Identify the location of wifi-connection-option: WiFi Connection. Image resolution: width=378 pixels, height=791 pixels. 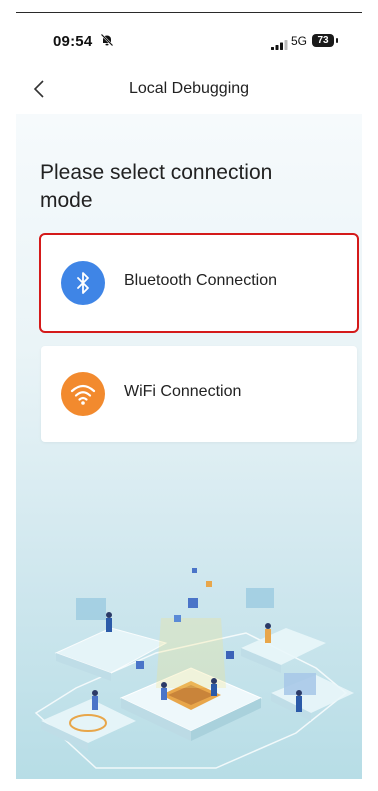
(199, 394).